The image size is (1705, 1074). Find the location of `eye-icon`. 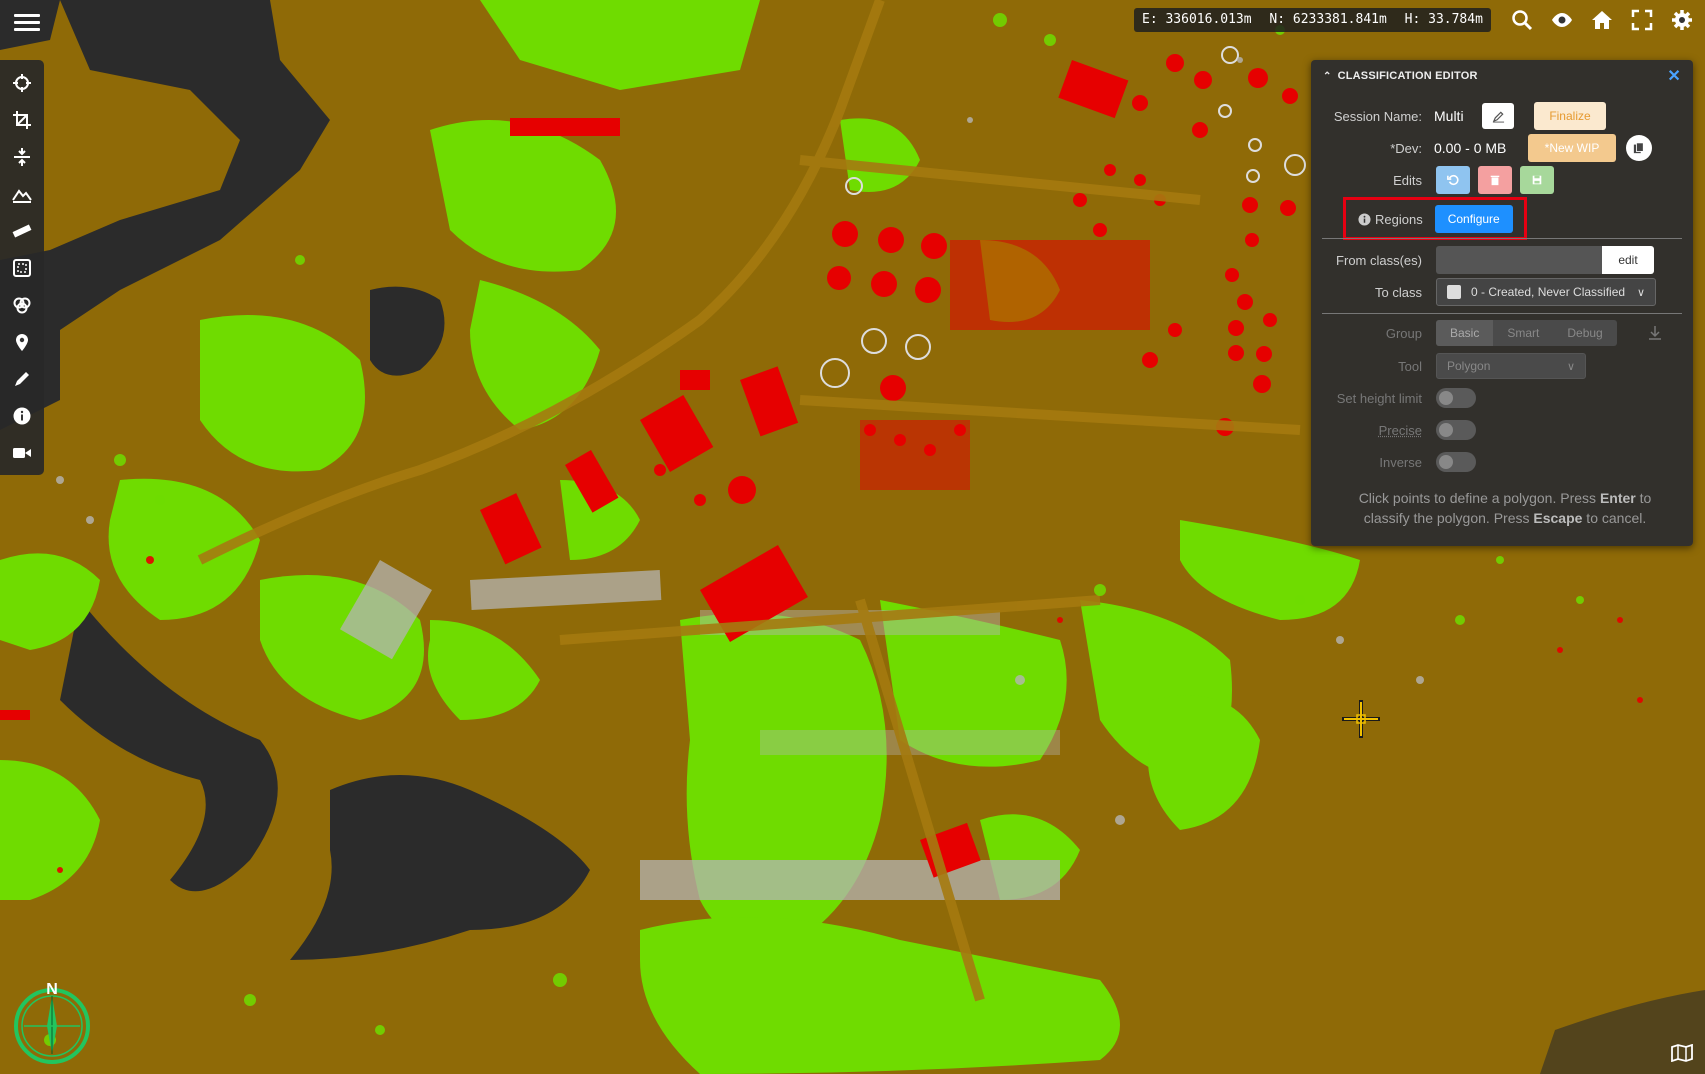

eye-icon is located at coordinates (1562, 20).